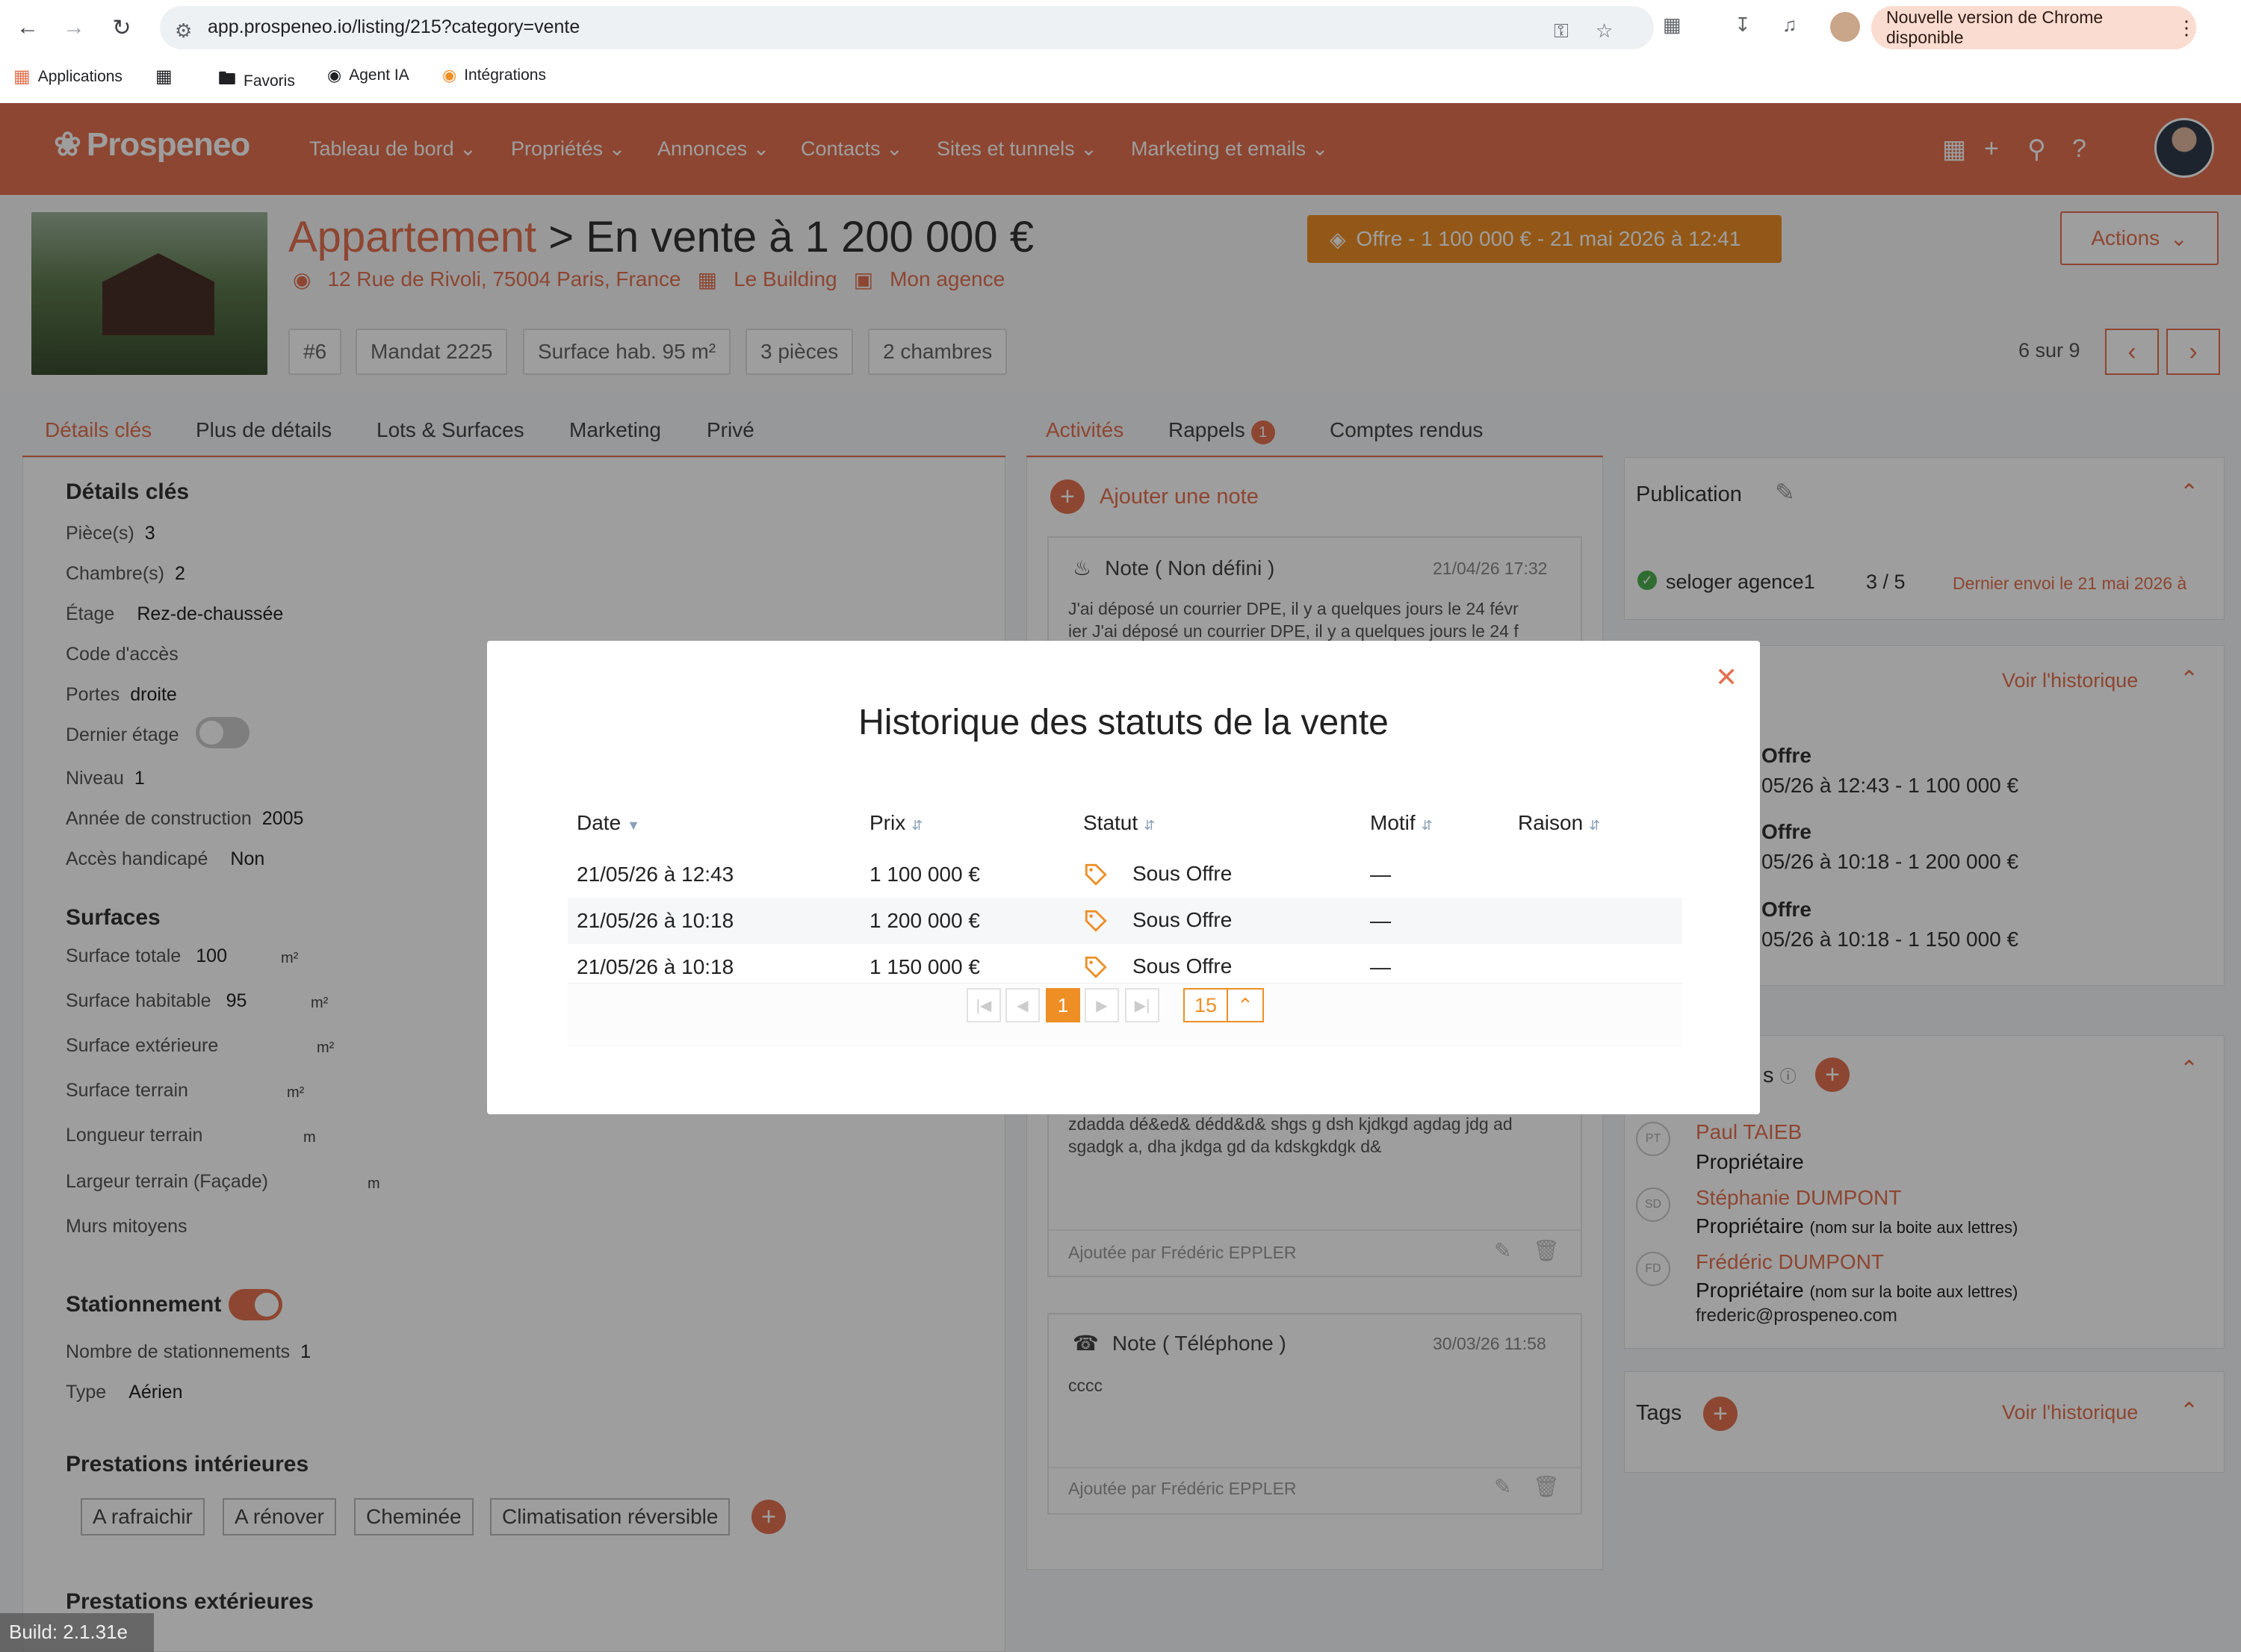  I want to click on build-label: Build: 2.1.31e, so click(77, 1632).